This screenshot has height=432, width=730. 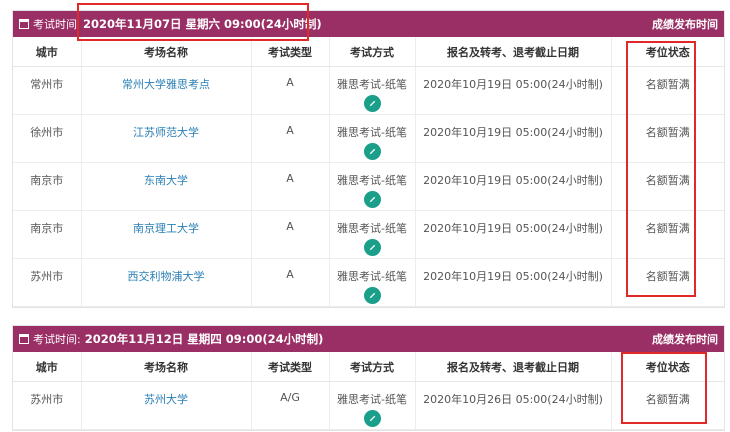 I want to click on venue-link: 东南大学, so click(x=166, y=180).